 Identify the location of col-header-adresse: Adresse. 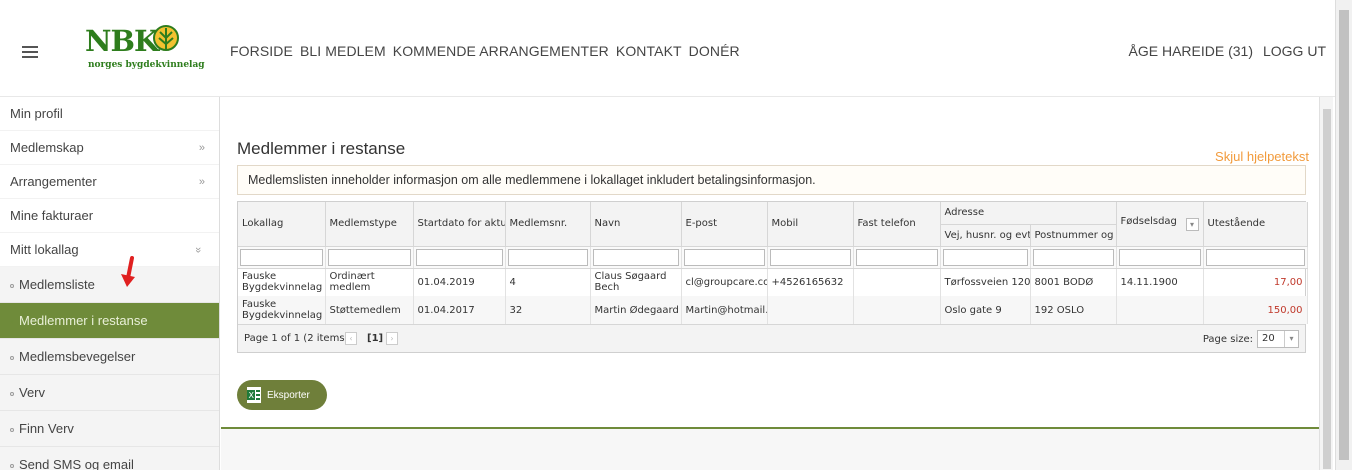
(1028, 213).